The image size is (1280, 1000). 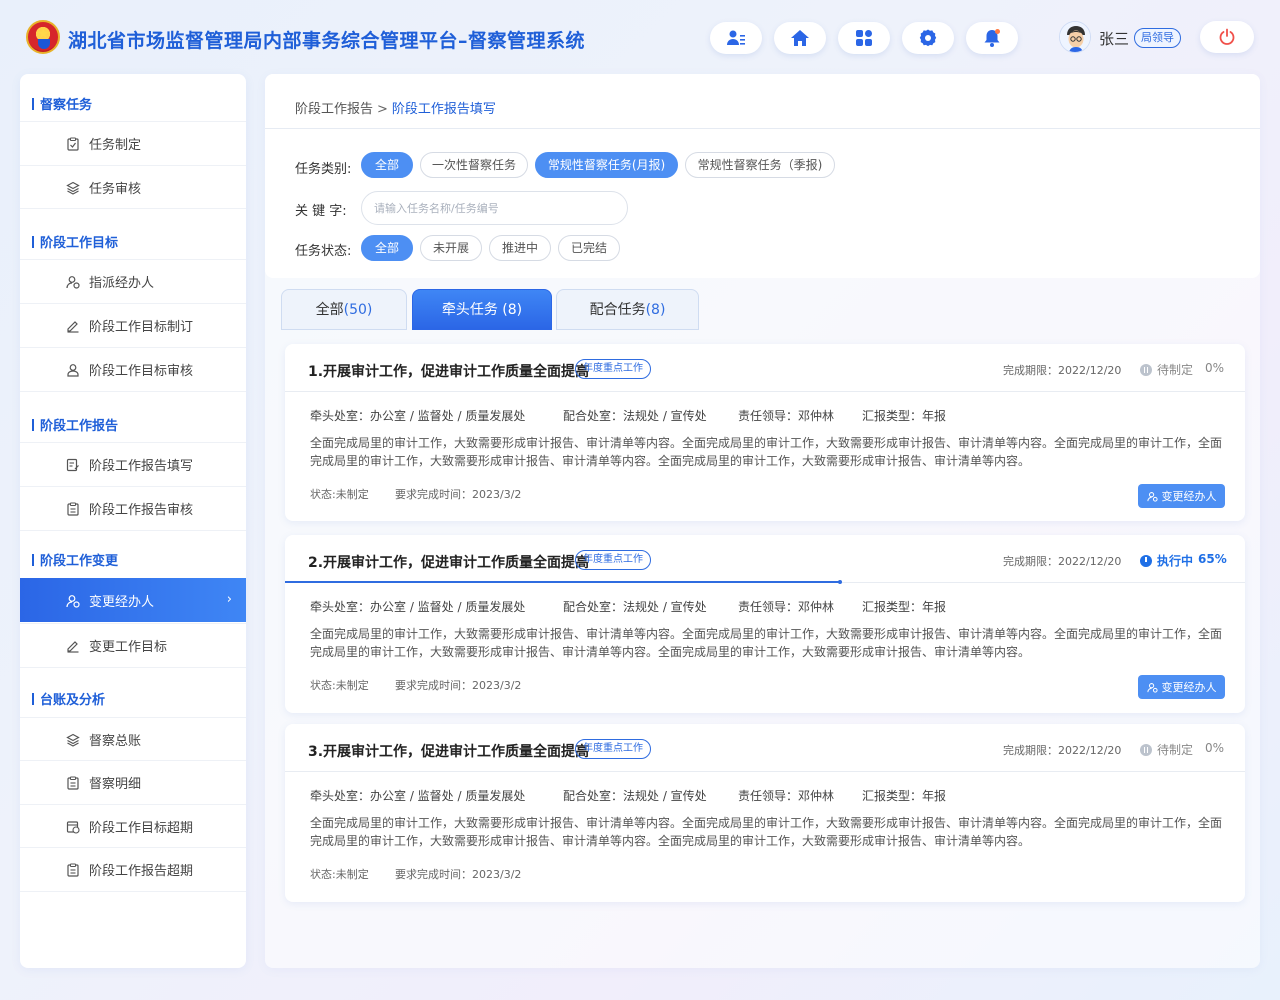 What do you see at coordinates (1166, 369) in the screenshot?
I see `task-status: 待制定` at bounding box center [1166, 369].